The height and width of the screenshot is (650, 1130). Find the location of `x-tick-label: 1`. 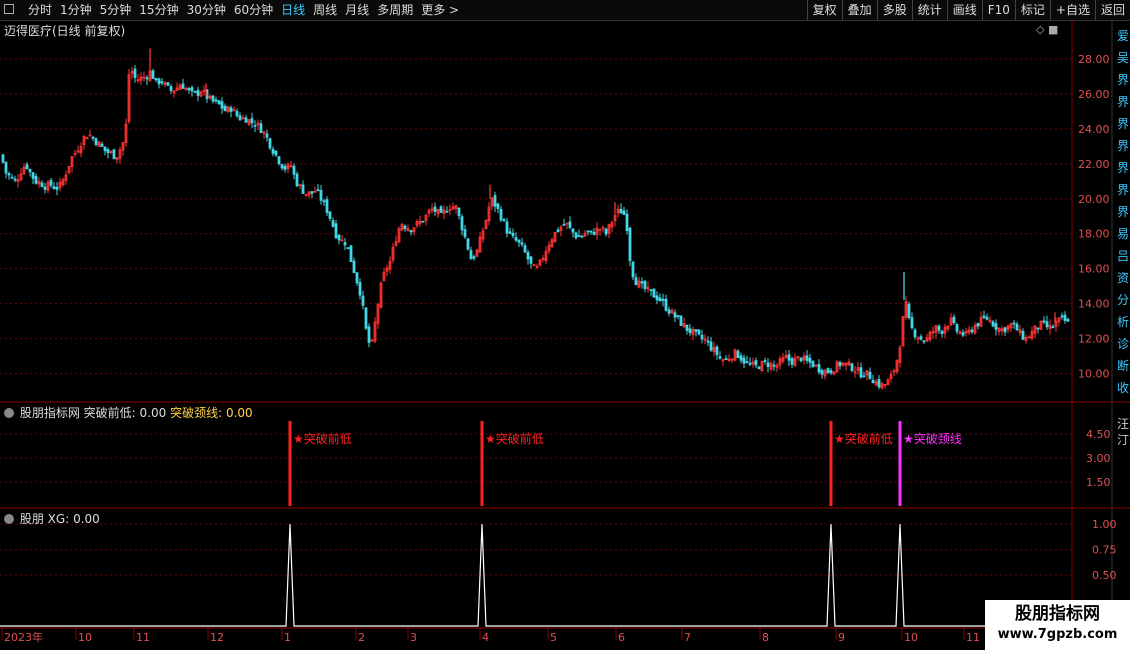

x-tick-label: 1 is located at coordinates (287, 637).